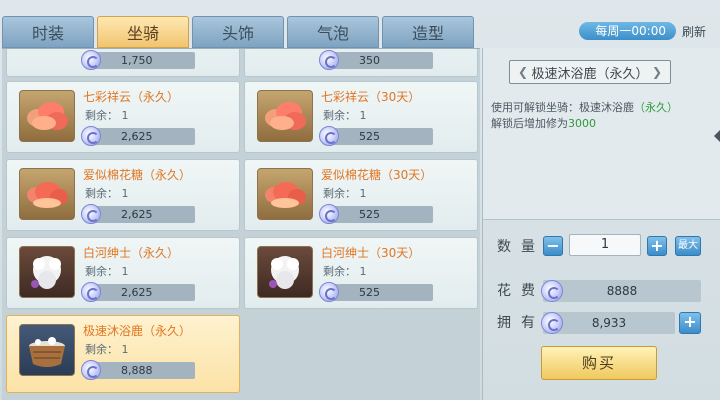  I want to click on buy-button: 购买, so click(599, 363).